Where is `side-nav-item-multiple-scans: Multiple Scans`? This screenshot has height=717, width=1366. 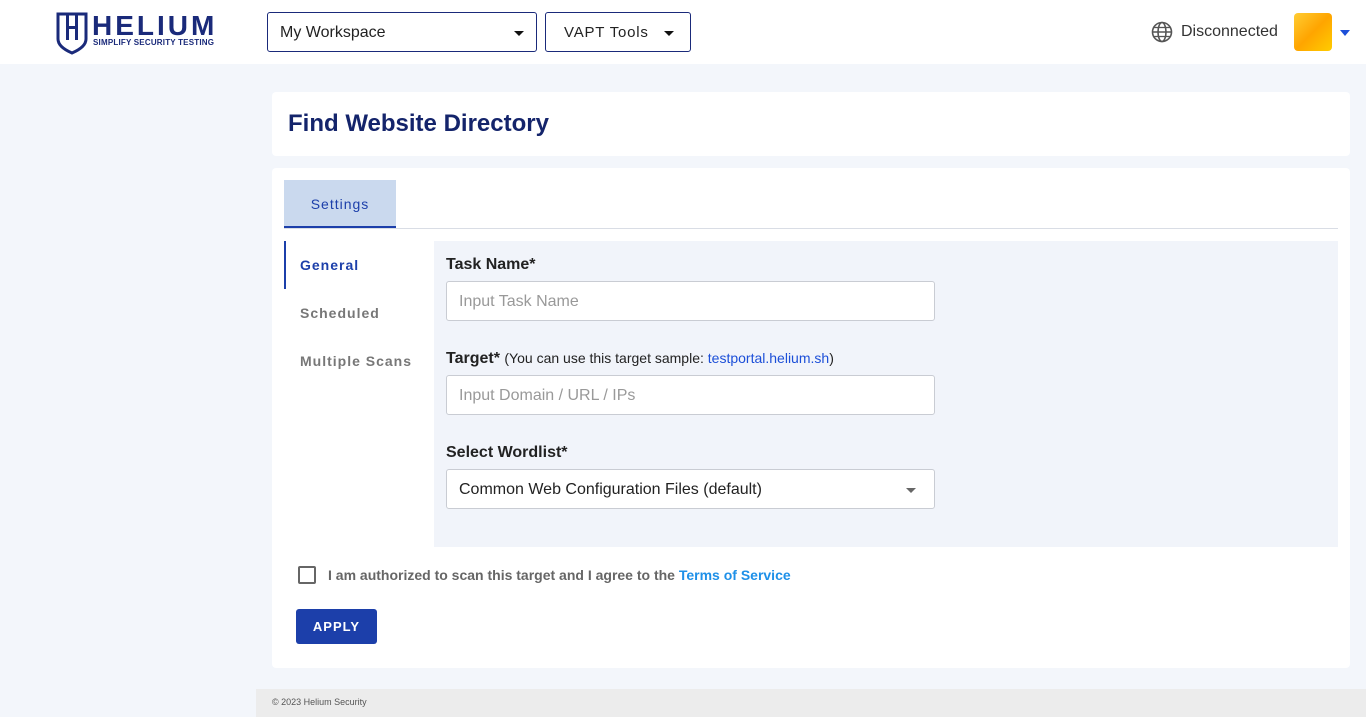 side-nav-item-multiple-scans: Multiple Scans is located at coordinates (359, 361).